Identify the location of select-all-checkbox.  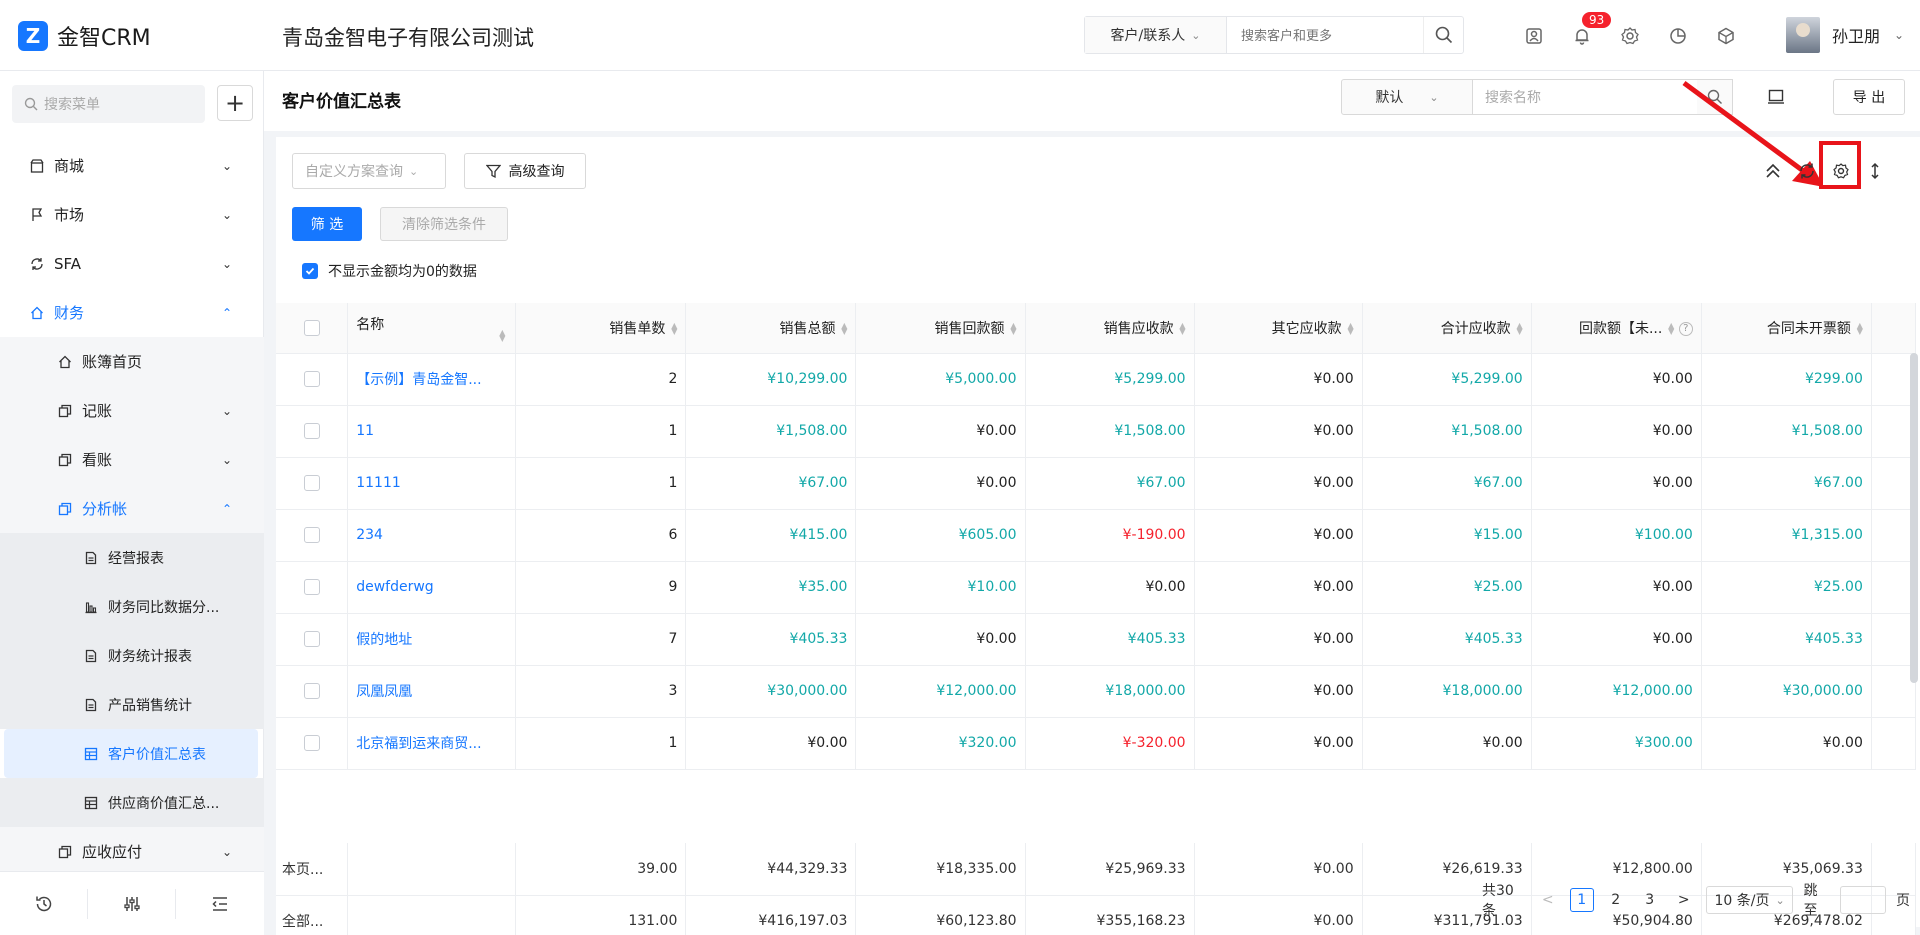
(312, 328).